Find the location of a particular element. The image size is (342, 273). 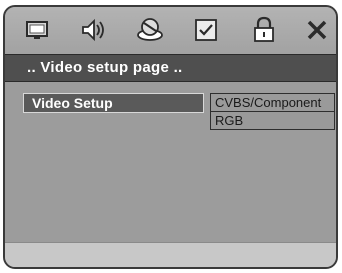

option-rgb: RGB is located at coordinates (272, 120).